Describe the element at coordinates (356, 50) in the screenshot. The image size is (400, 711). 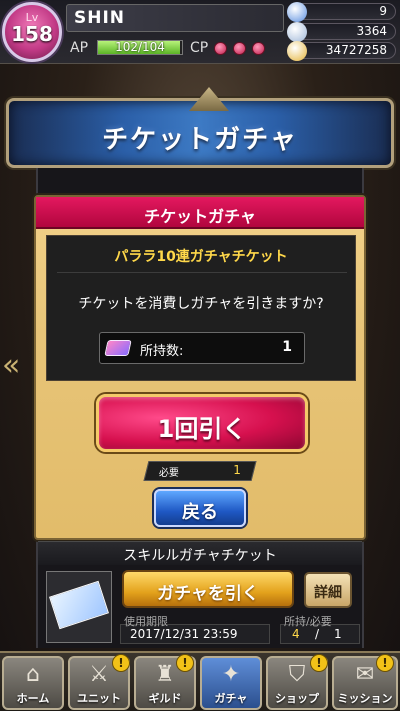
I see `gold-count: 34727258` at that location.